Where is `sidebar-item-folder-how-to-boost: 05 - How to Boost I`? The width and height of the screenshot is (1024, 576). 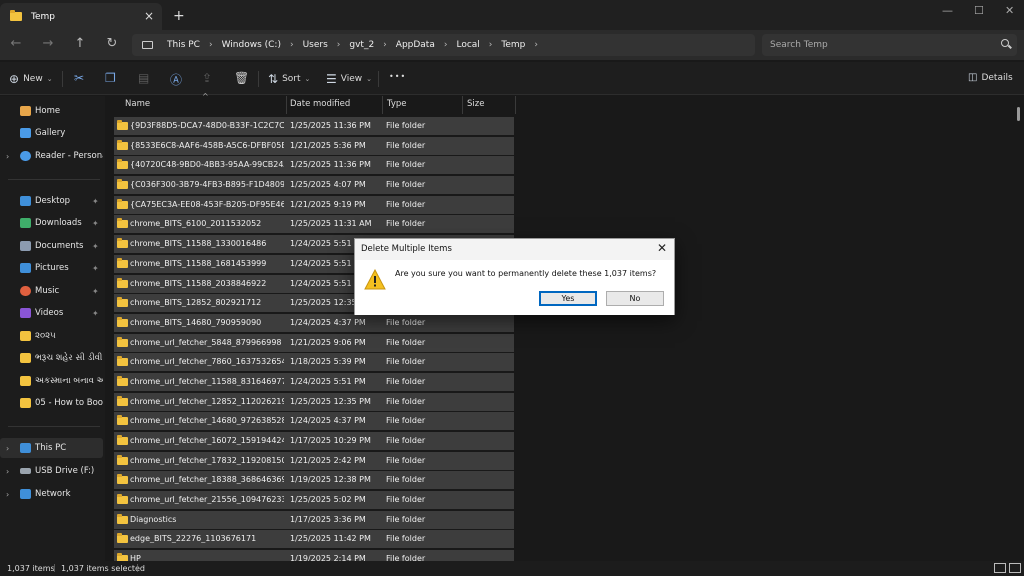
sidebar-item-folder-how-to-boost: 05 - How to Boost I is located at coordinates (51, 403).